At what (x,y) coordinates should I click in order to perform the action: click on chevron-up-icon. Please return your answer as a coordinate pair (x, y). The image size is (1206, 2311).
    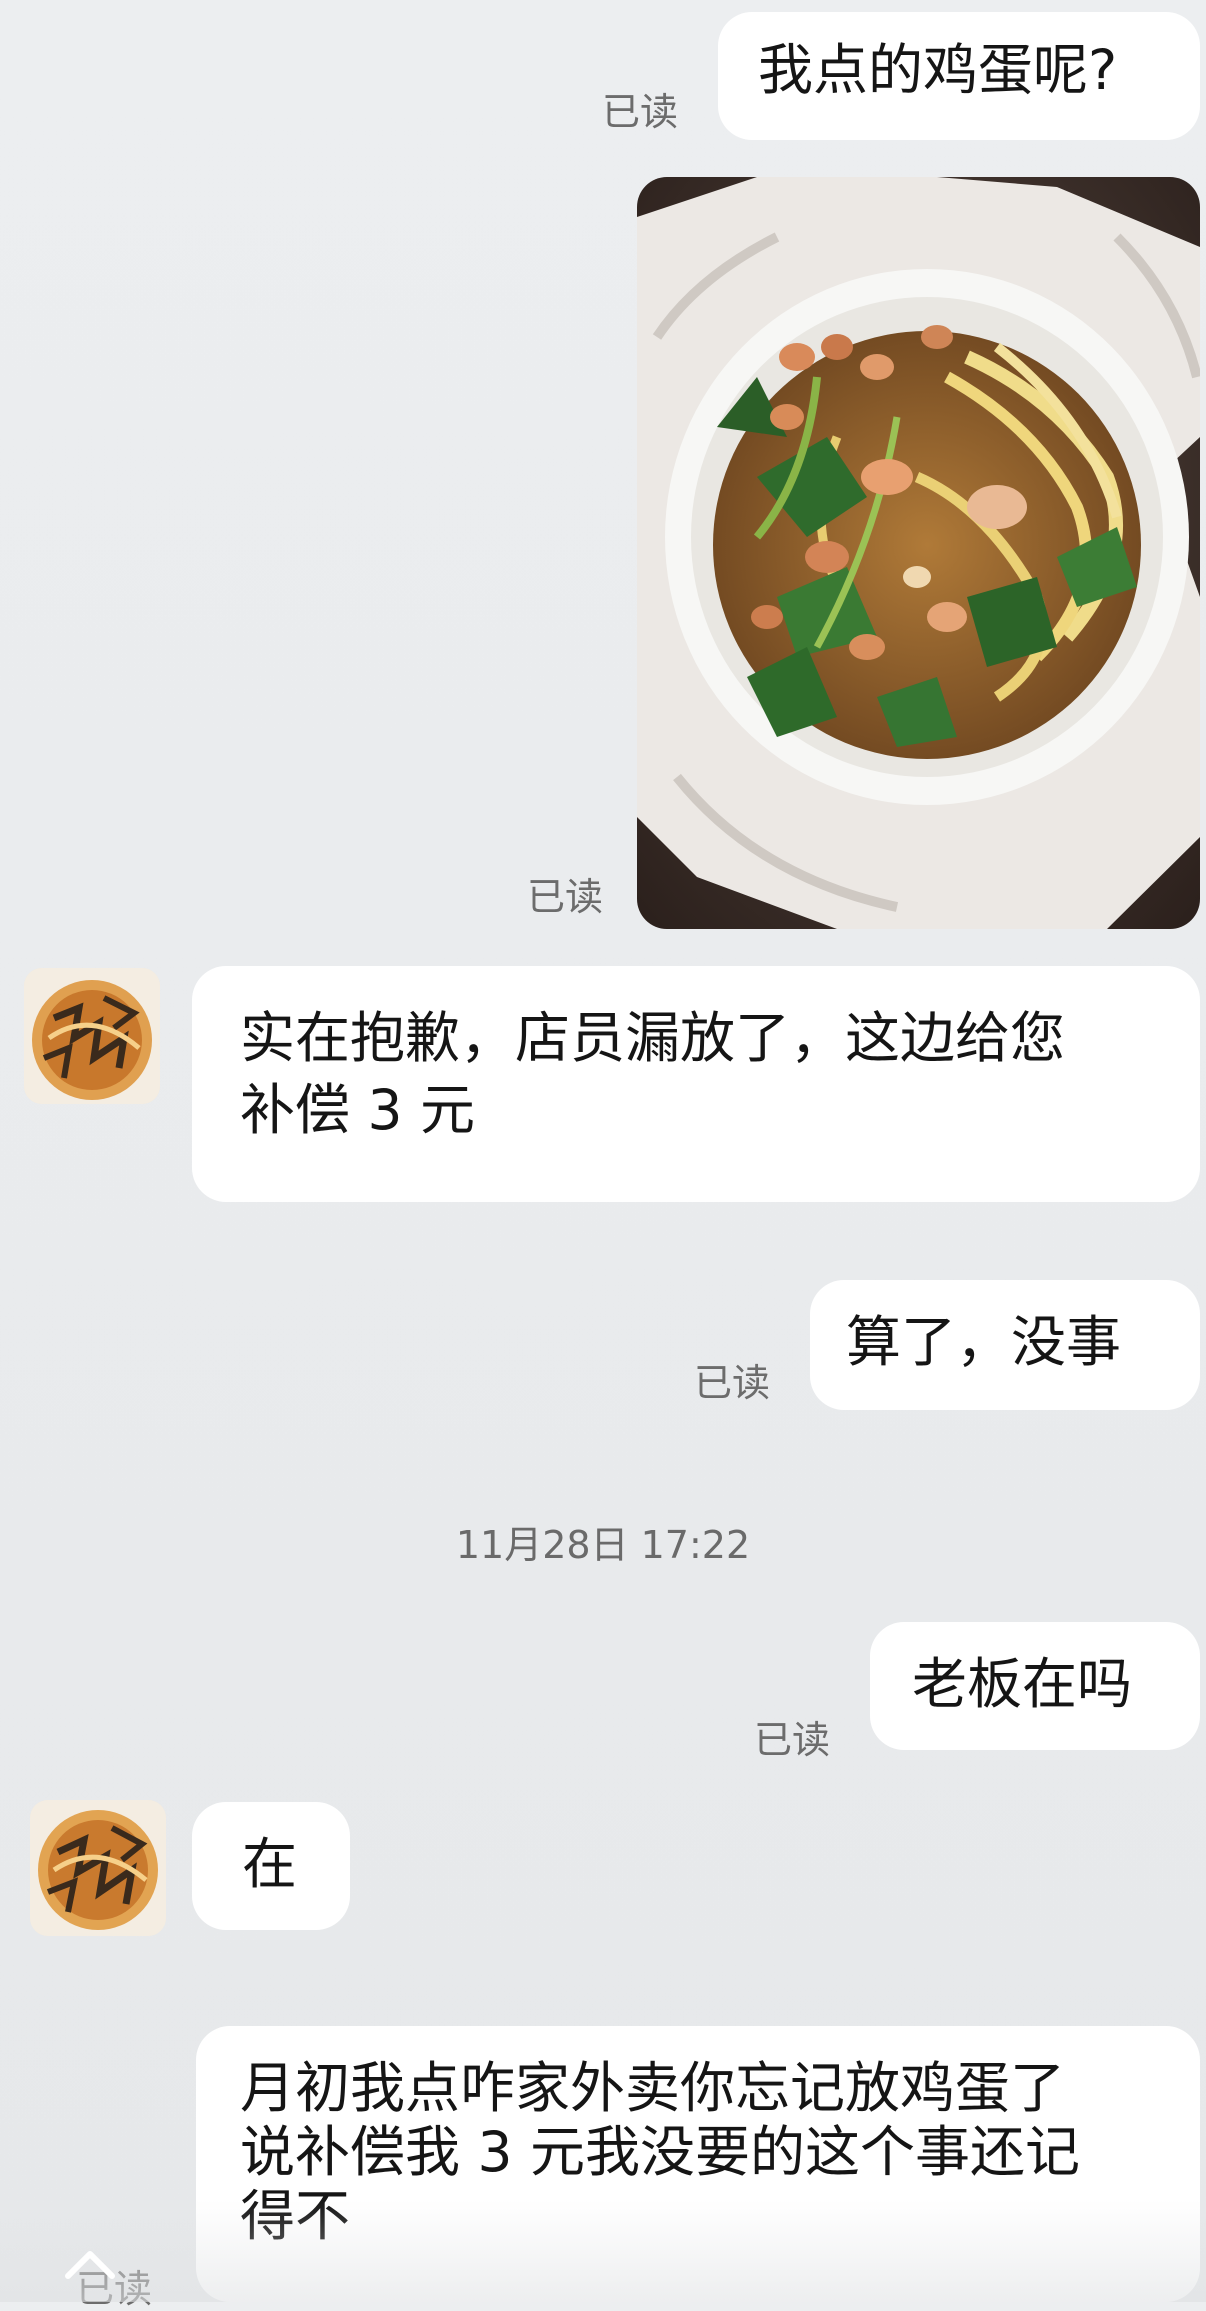
    Looking at the image, I should click on (90, 2264).